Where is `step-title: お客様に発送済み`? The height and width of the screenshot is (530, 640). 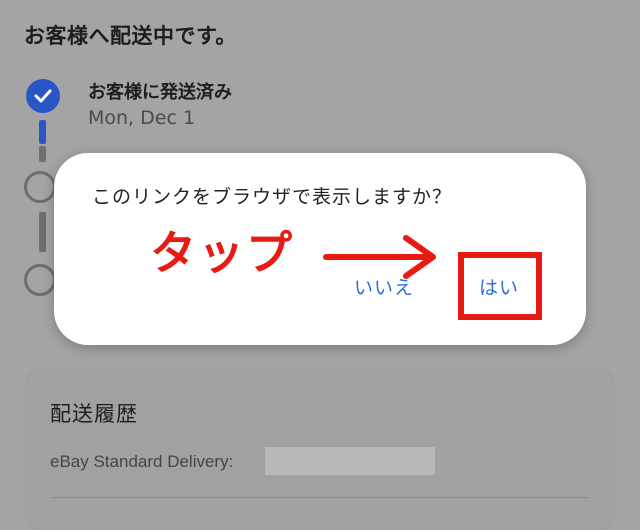 step-title: お客様に発送済み is located at coordinates (160, 92).